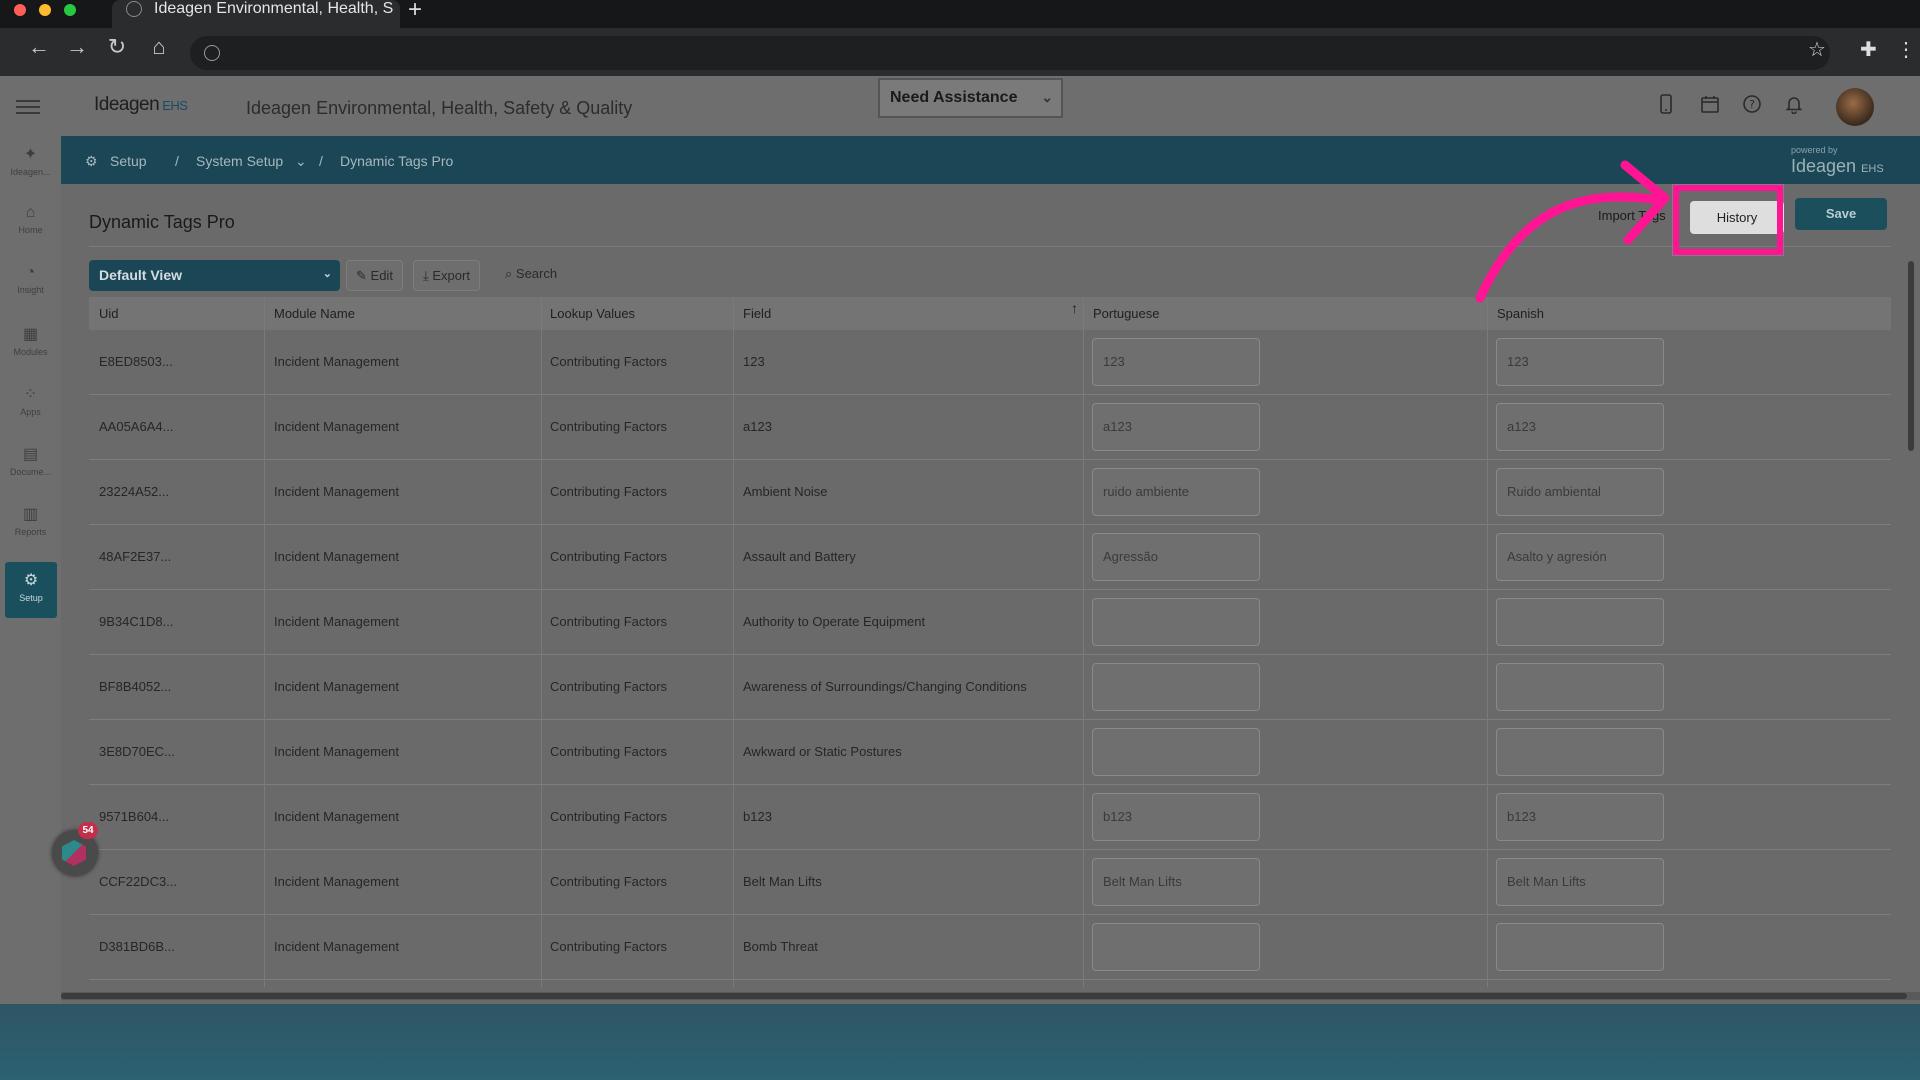 The height and width of the screenshot is (1080, 1920). What do you see at coordinates (1580, 882) in the screenshot?
I see `spanish-input: Belt Man Lifts` at bounding box center [1580, 882].